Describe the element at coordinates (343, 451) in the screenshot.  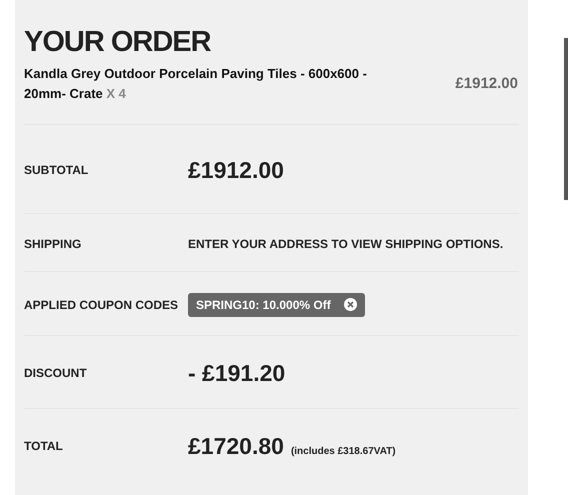
I see `vat-note: (includes £318.67VAT)` at that location.